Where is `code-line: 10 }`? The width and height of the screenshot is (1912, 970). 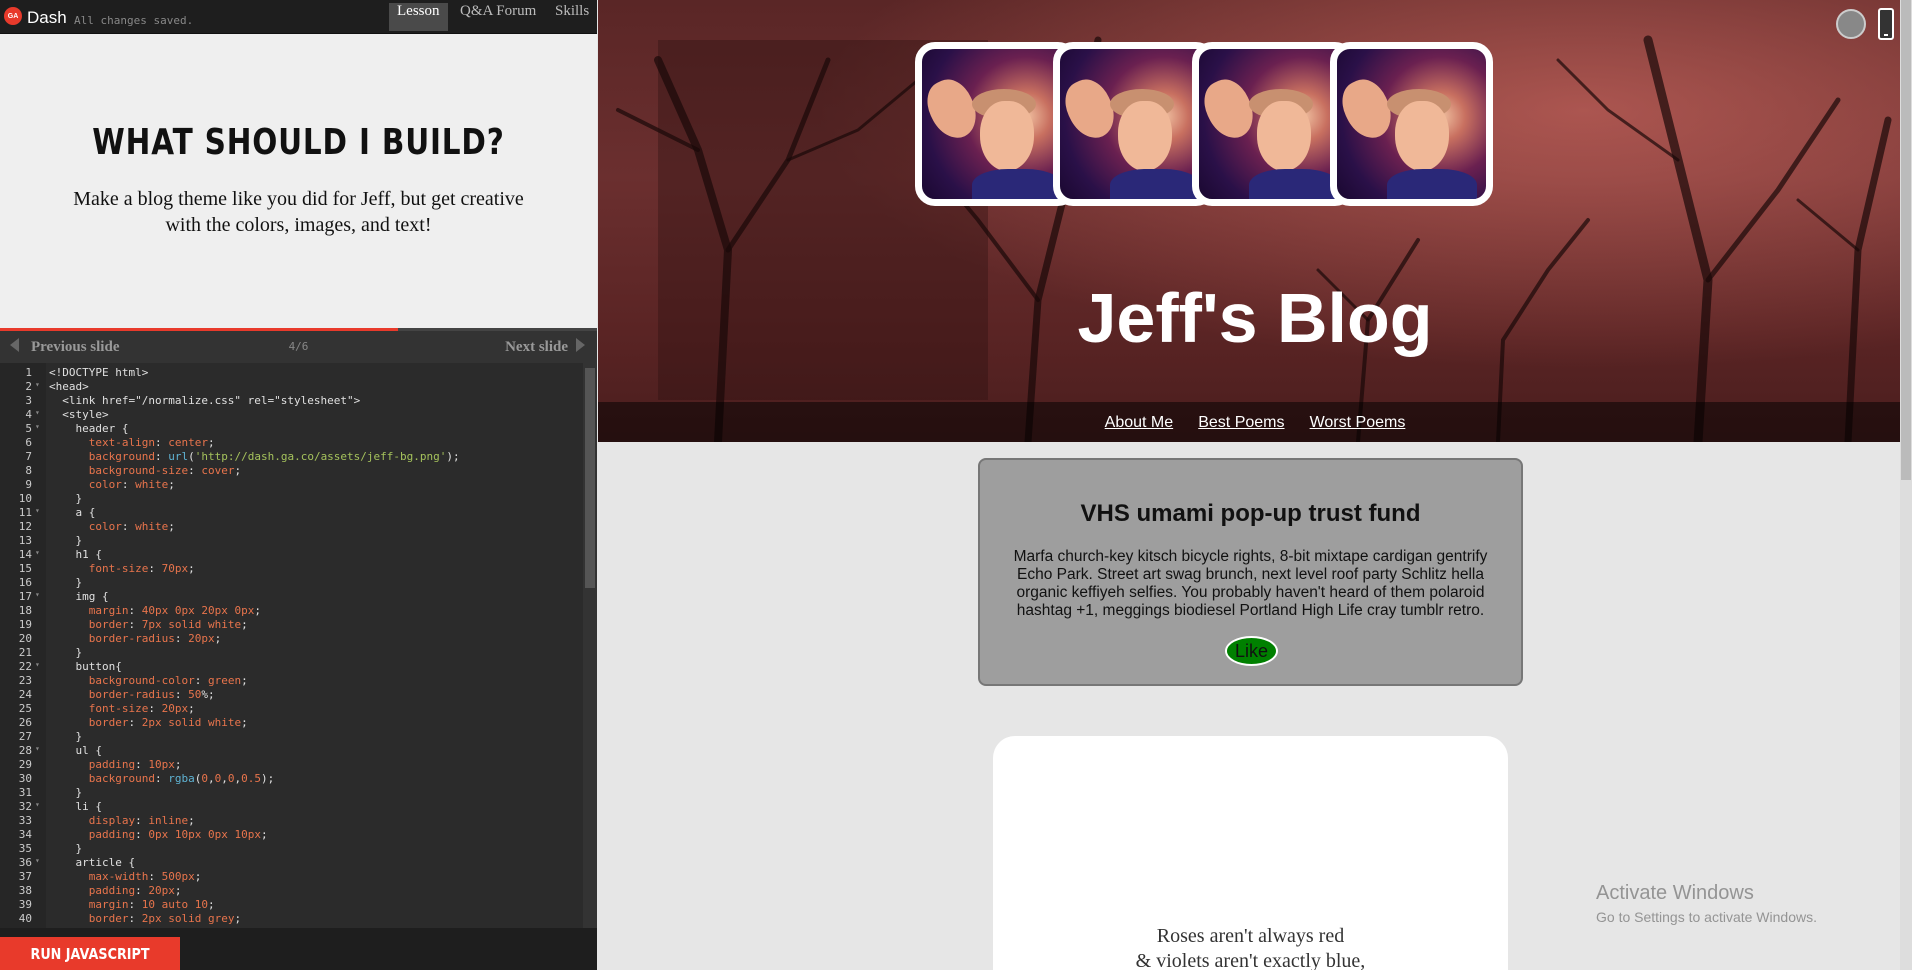 code-line: 10 } is located at coordinates (290, 499).